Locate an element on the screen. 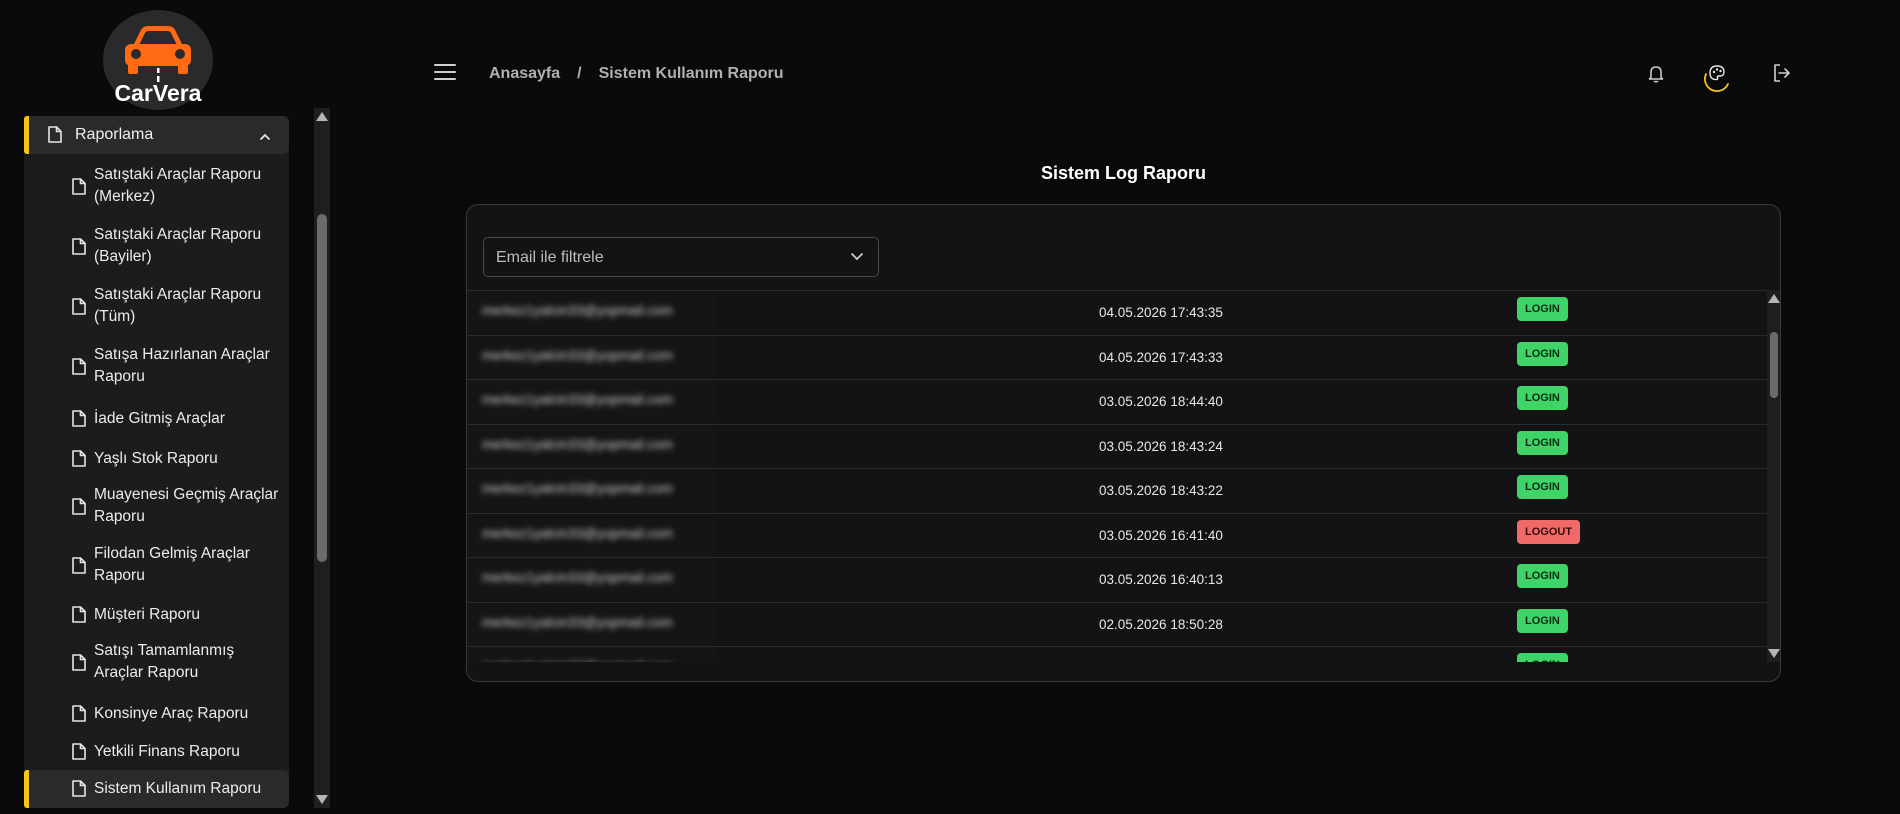 The width and height of the screenshot is (1900, 814). sidebar-item-label: Muayenesi Geçmiş Araçlar Raporu is located at coordinates (186, 505).